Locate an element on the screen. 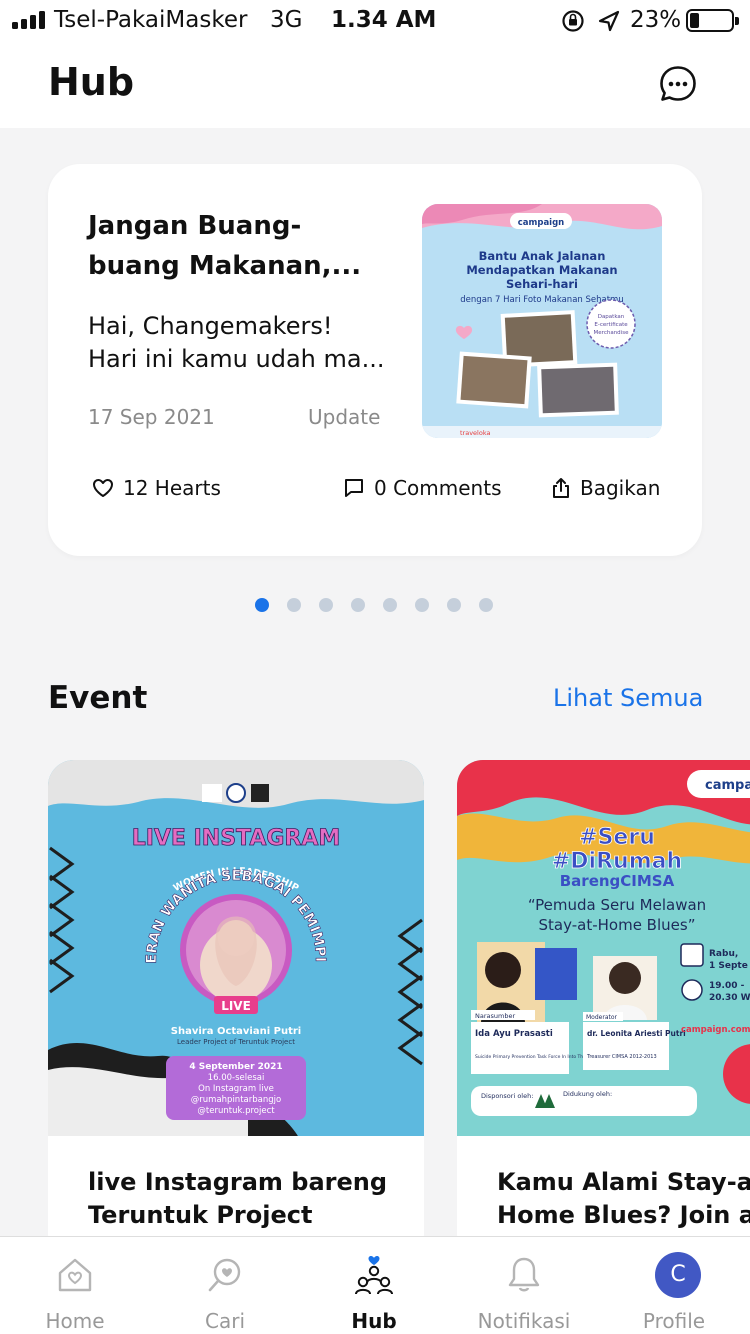 This screenshot has width=750, height=1334. poster-time: 16.00-selesai is located at coordinates (236, 1078).